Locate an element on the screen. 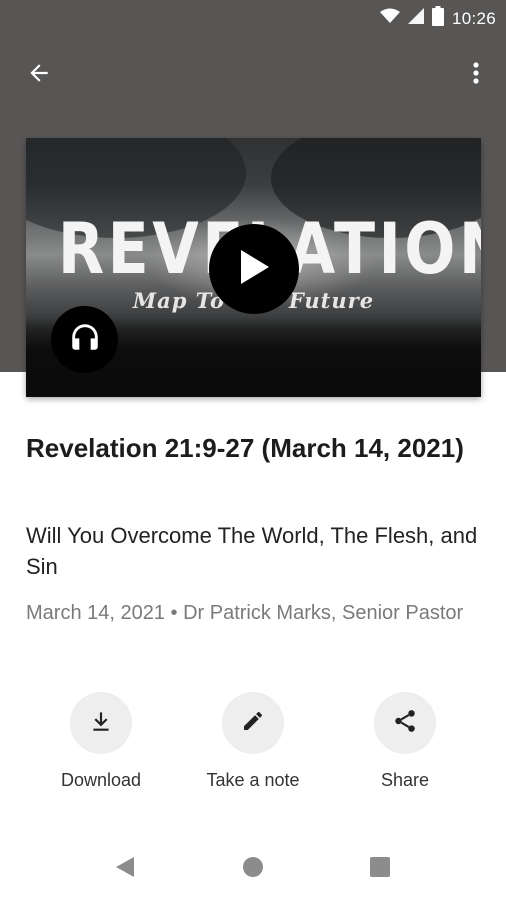  system-nav-bar is located at coordinates (253, 867).